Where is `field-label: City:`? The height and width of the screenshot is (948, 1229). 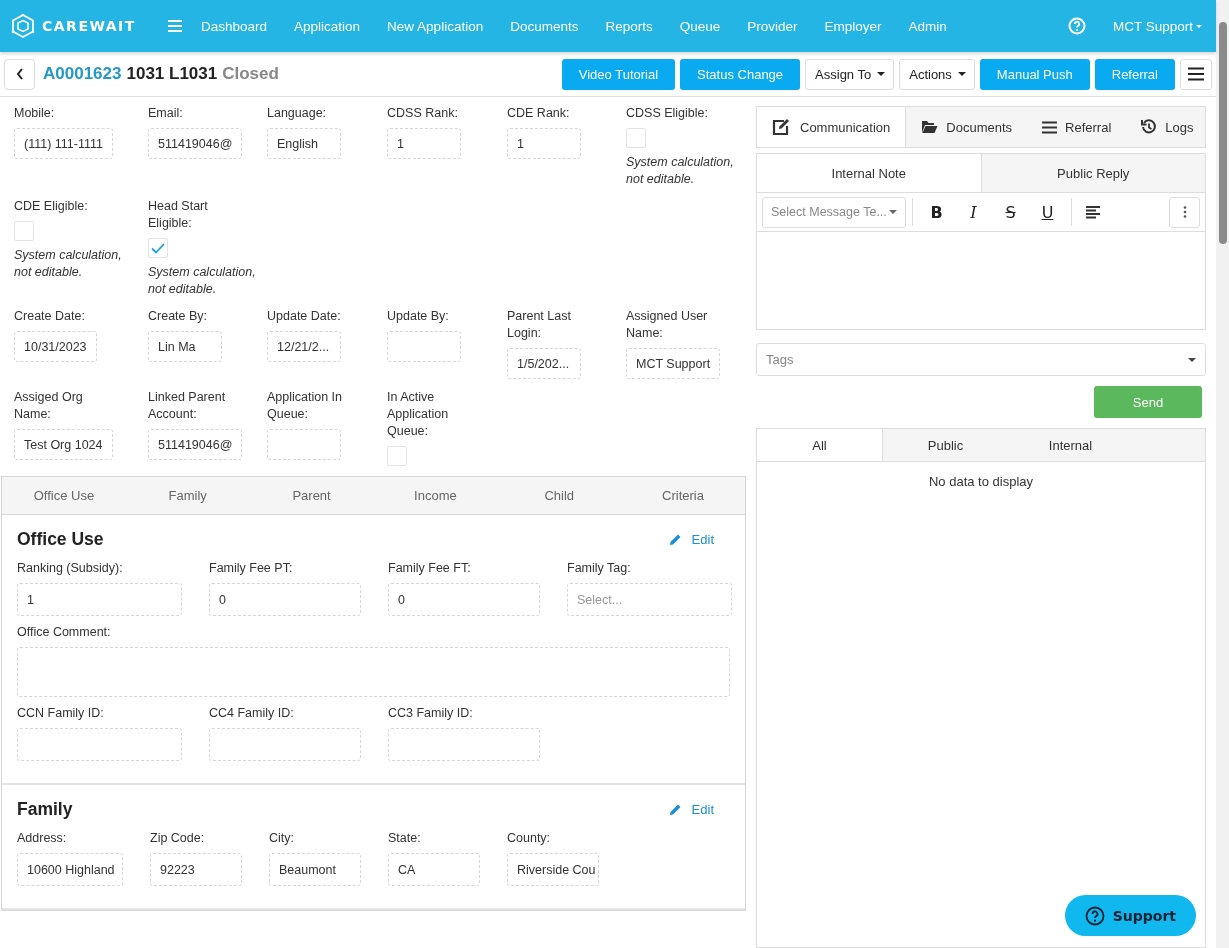
field-label: City: is located at coordinates (282, 838).